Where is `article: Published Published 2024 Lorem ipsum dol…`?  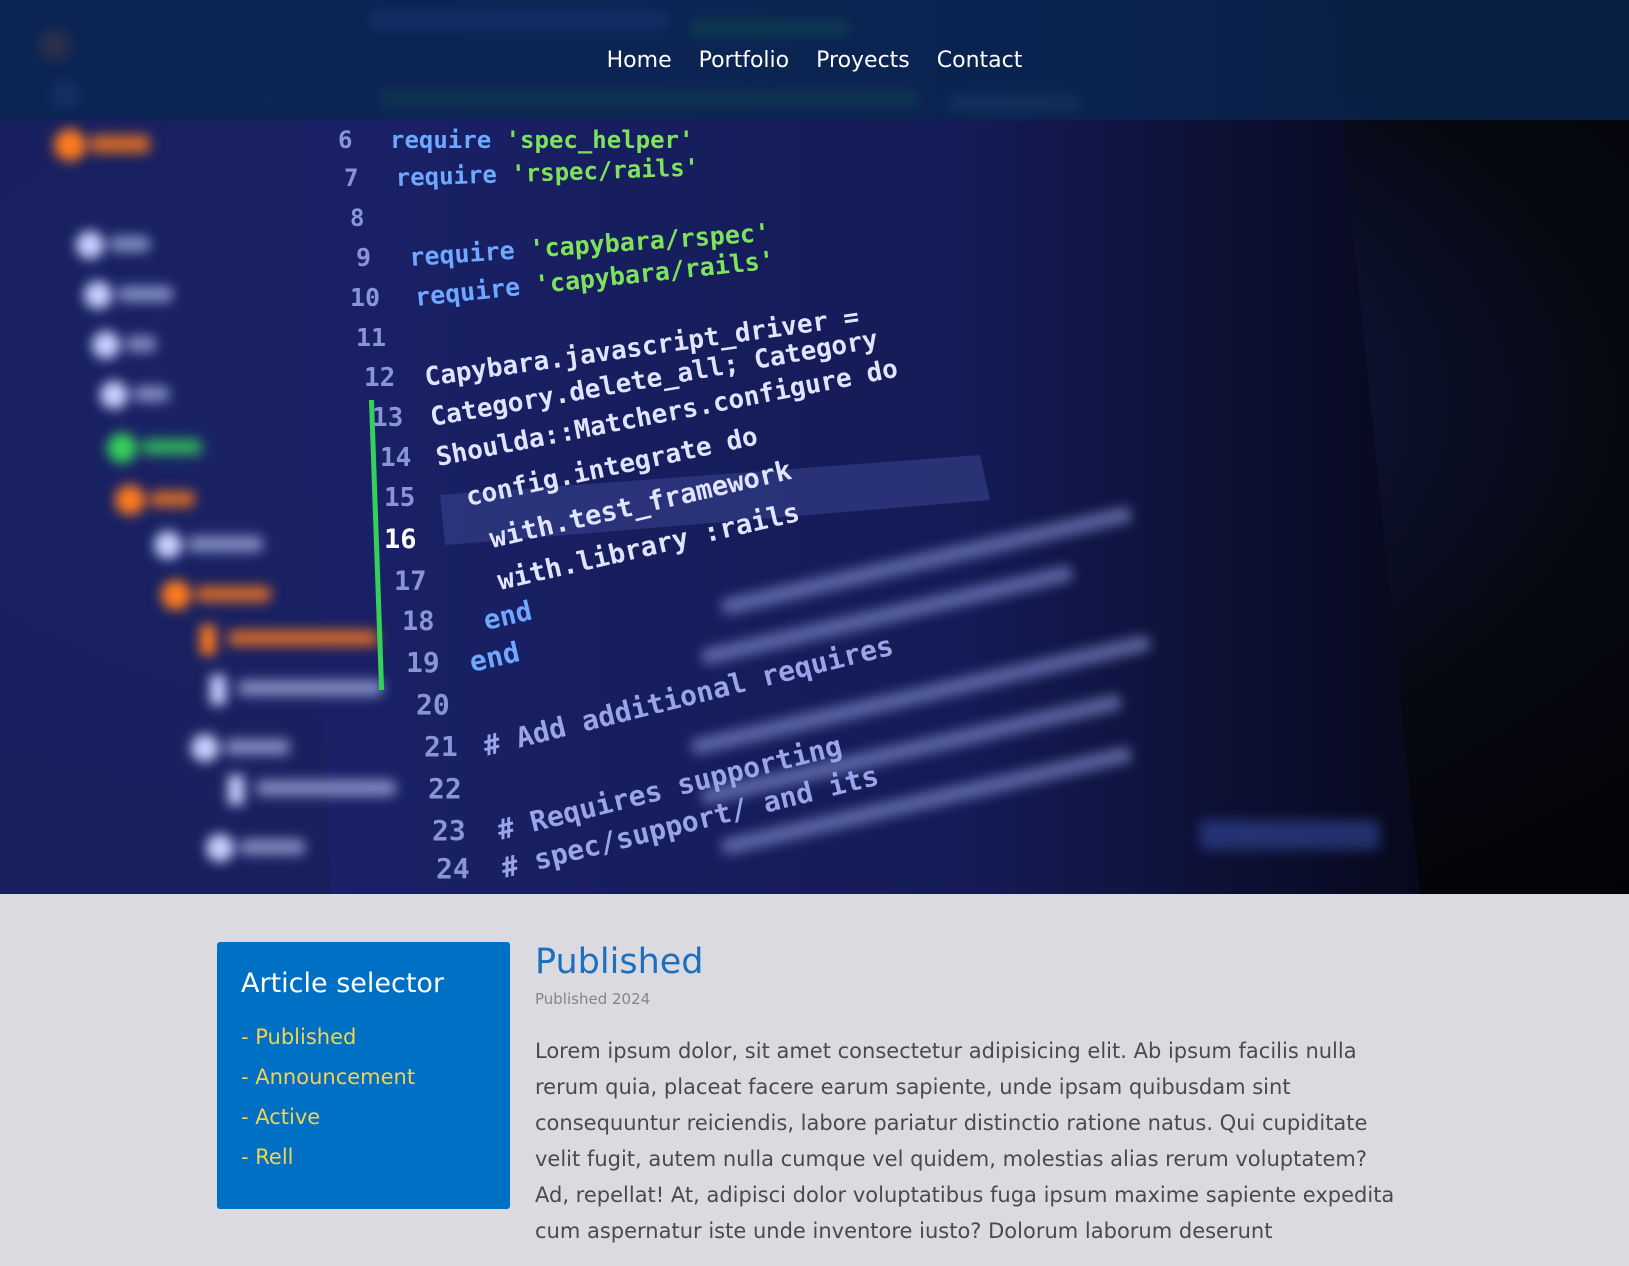 article: Published Published 2024 Lorem ipsum dol… is located at coordinates (970, 1094).